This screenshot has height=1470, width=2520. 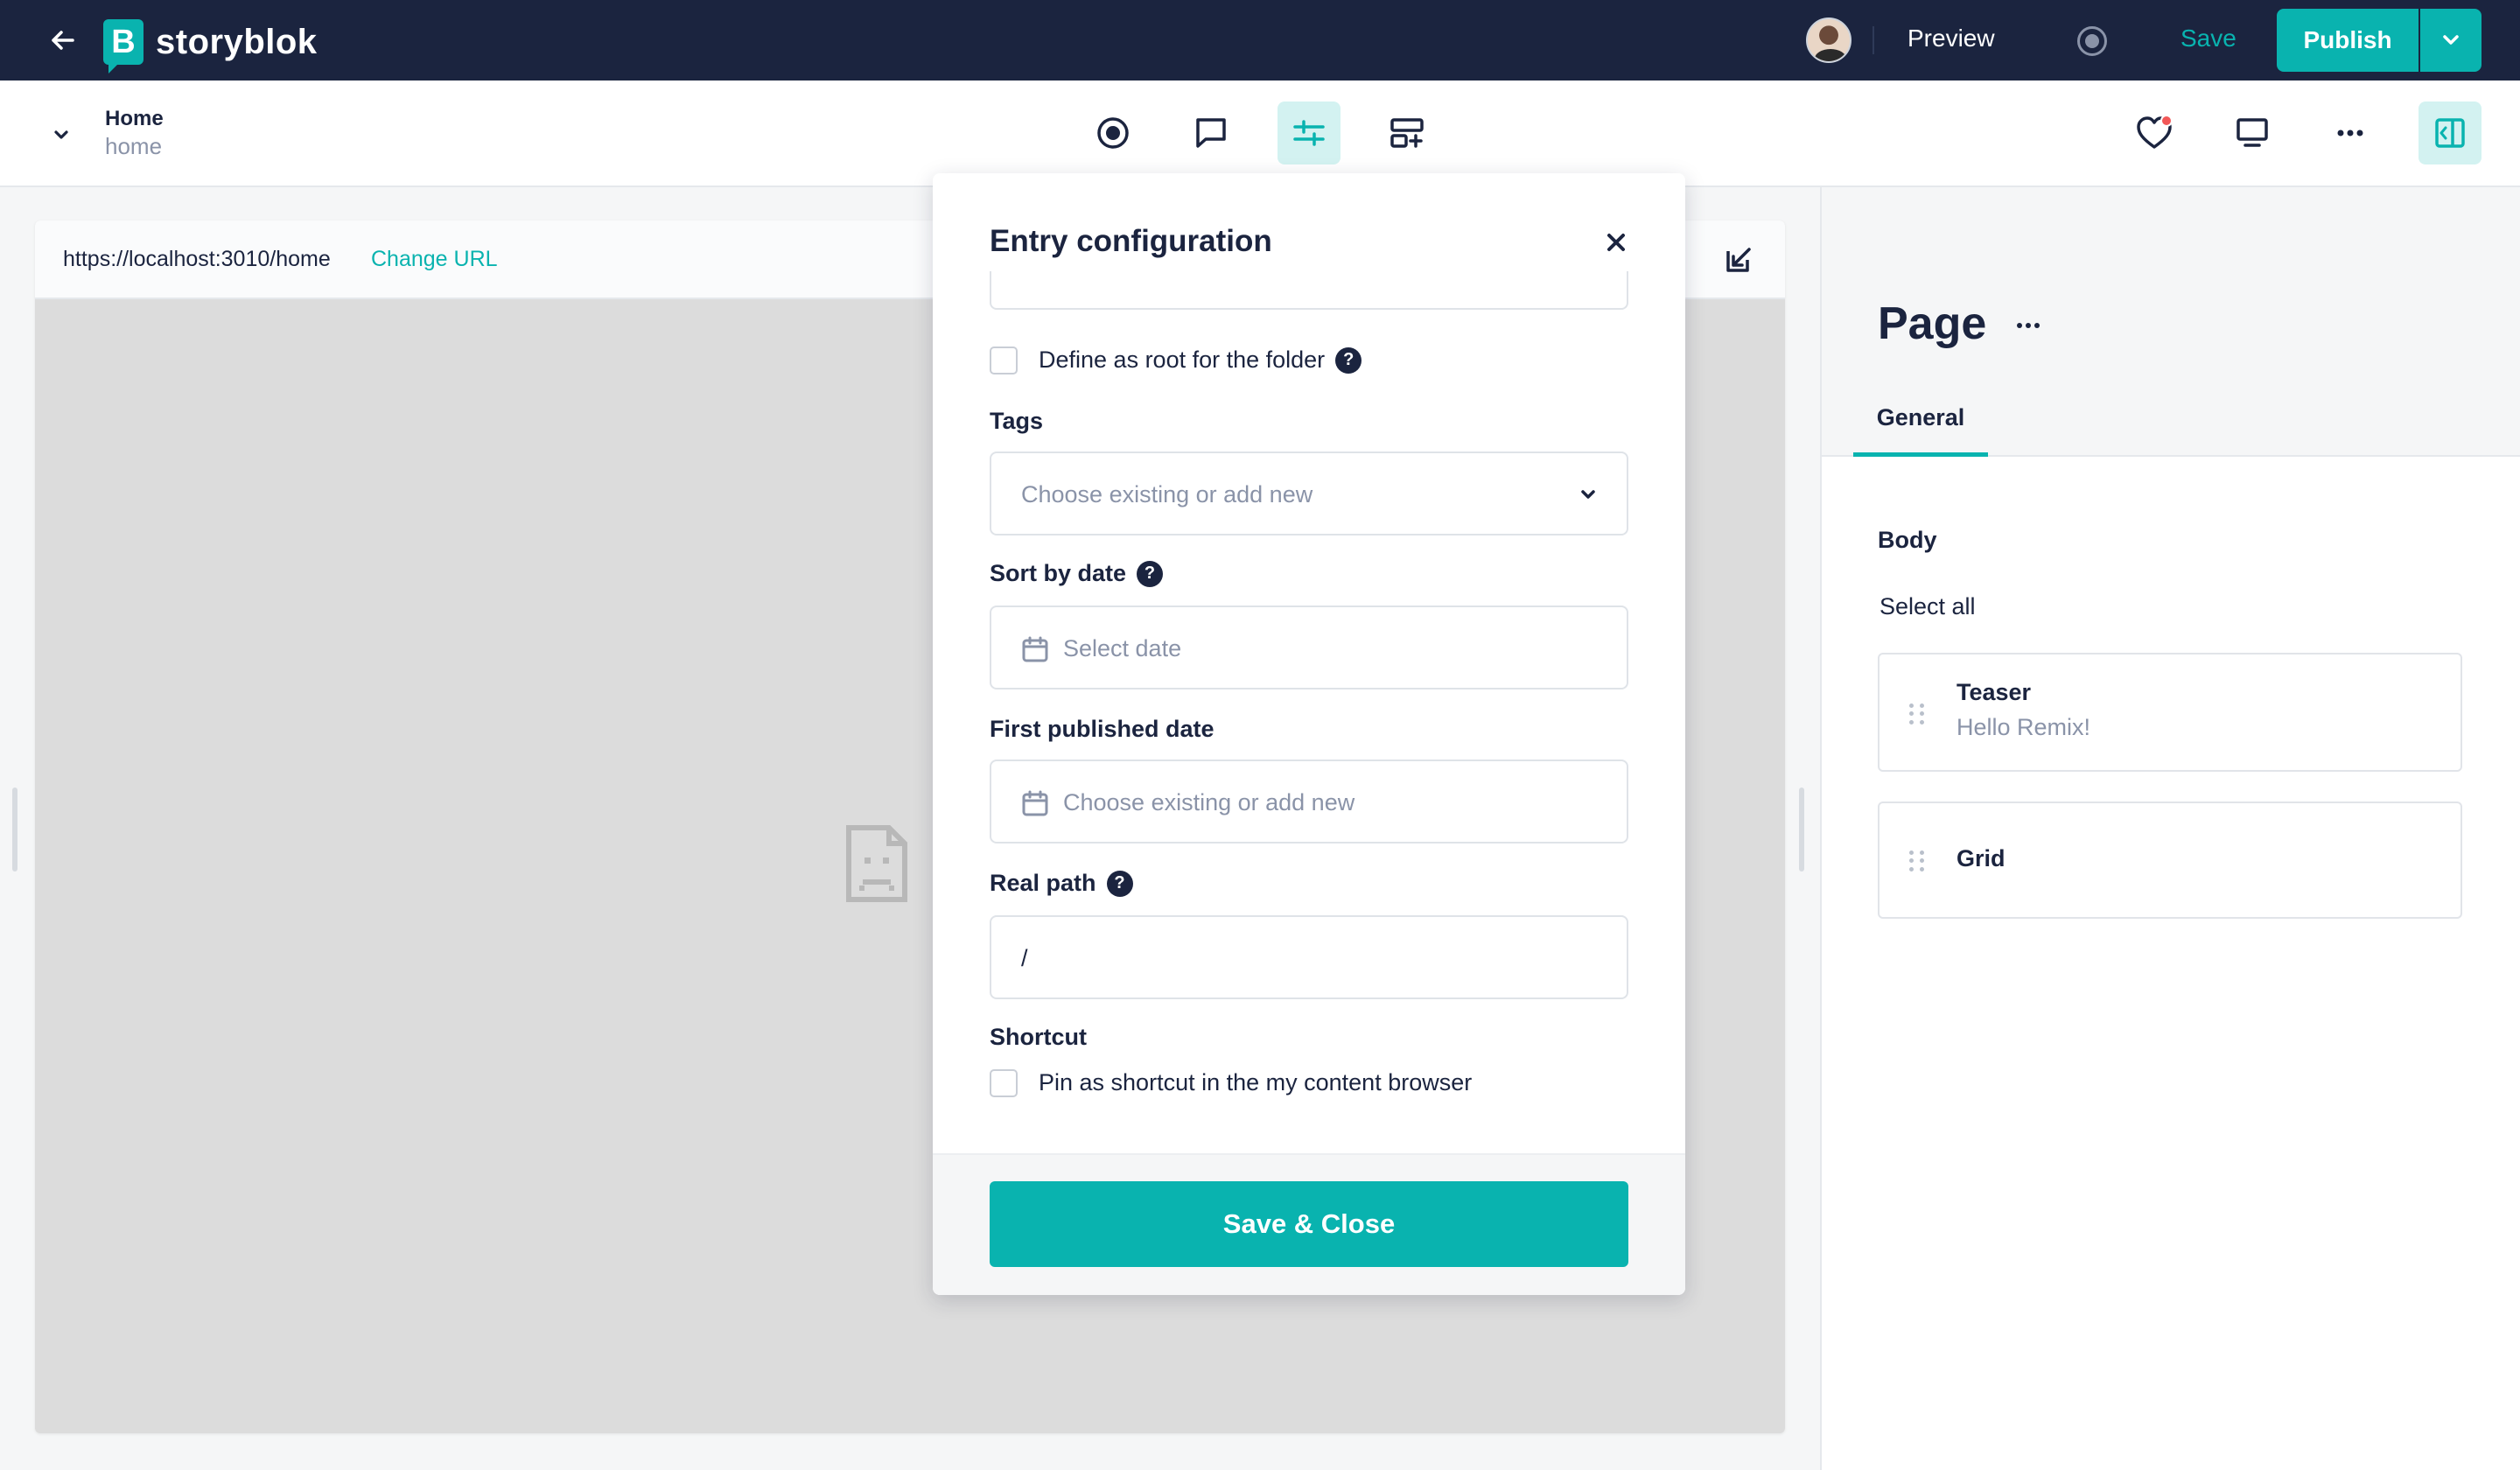 I want to click on visual-editor-tab, so click(x=1113, y=133).